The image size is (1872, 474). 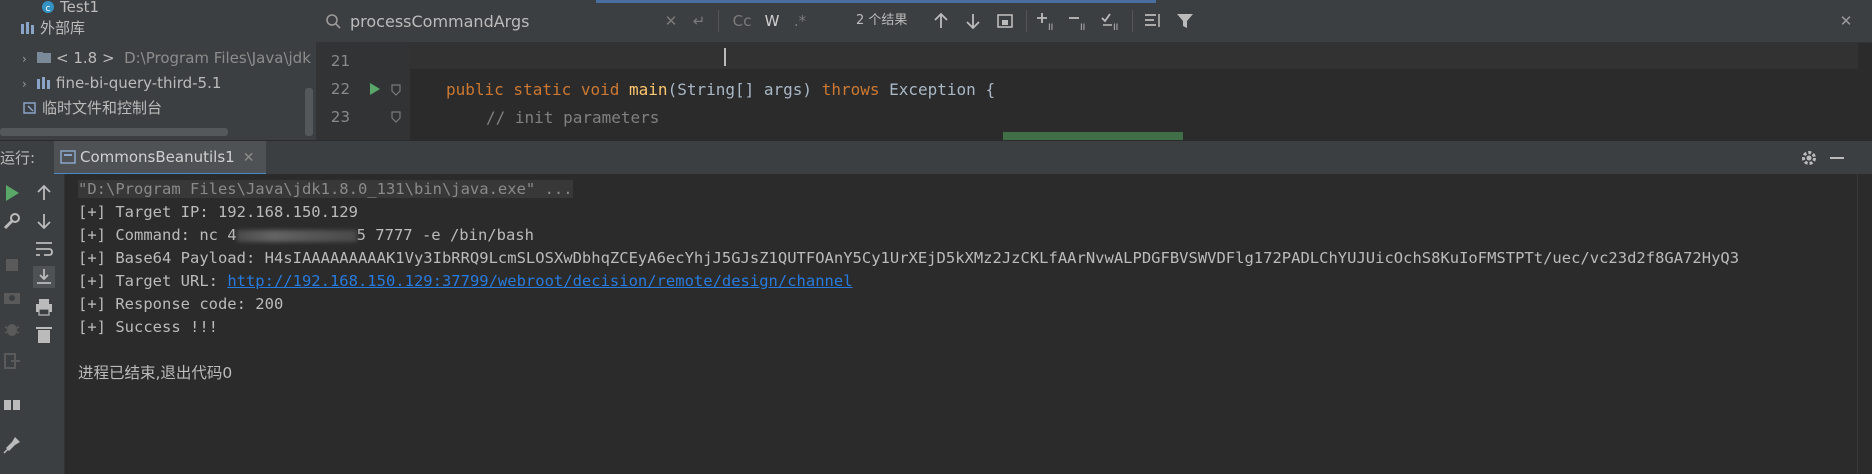 What do you see at coordinates (18, 158) in the screenshot?
I see `run-label: 运行:` at bounding box center [18, 158].